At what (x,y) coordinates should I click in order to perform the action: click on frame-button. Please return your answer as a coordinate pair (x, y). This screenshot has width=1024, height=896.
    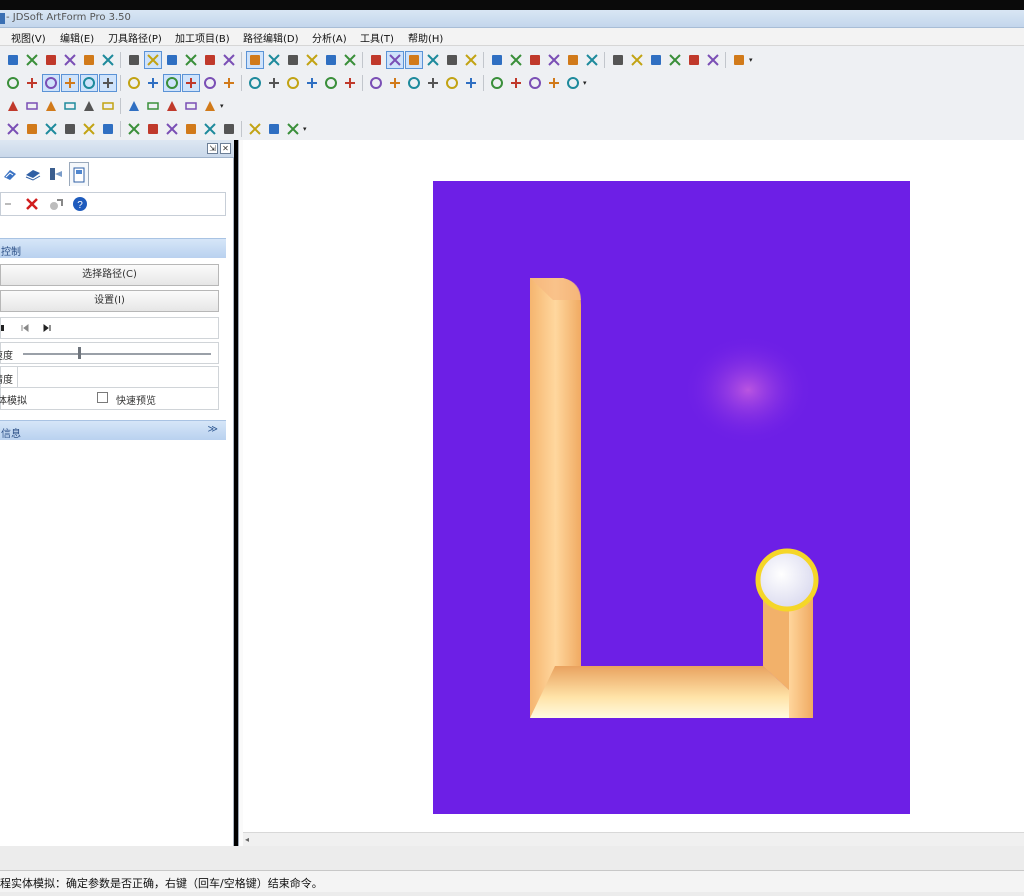
    Looking at the image, I should click on (255, 129).